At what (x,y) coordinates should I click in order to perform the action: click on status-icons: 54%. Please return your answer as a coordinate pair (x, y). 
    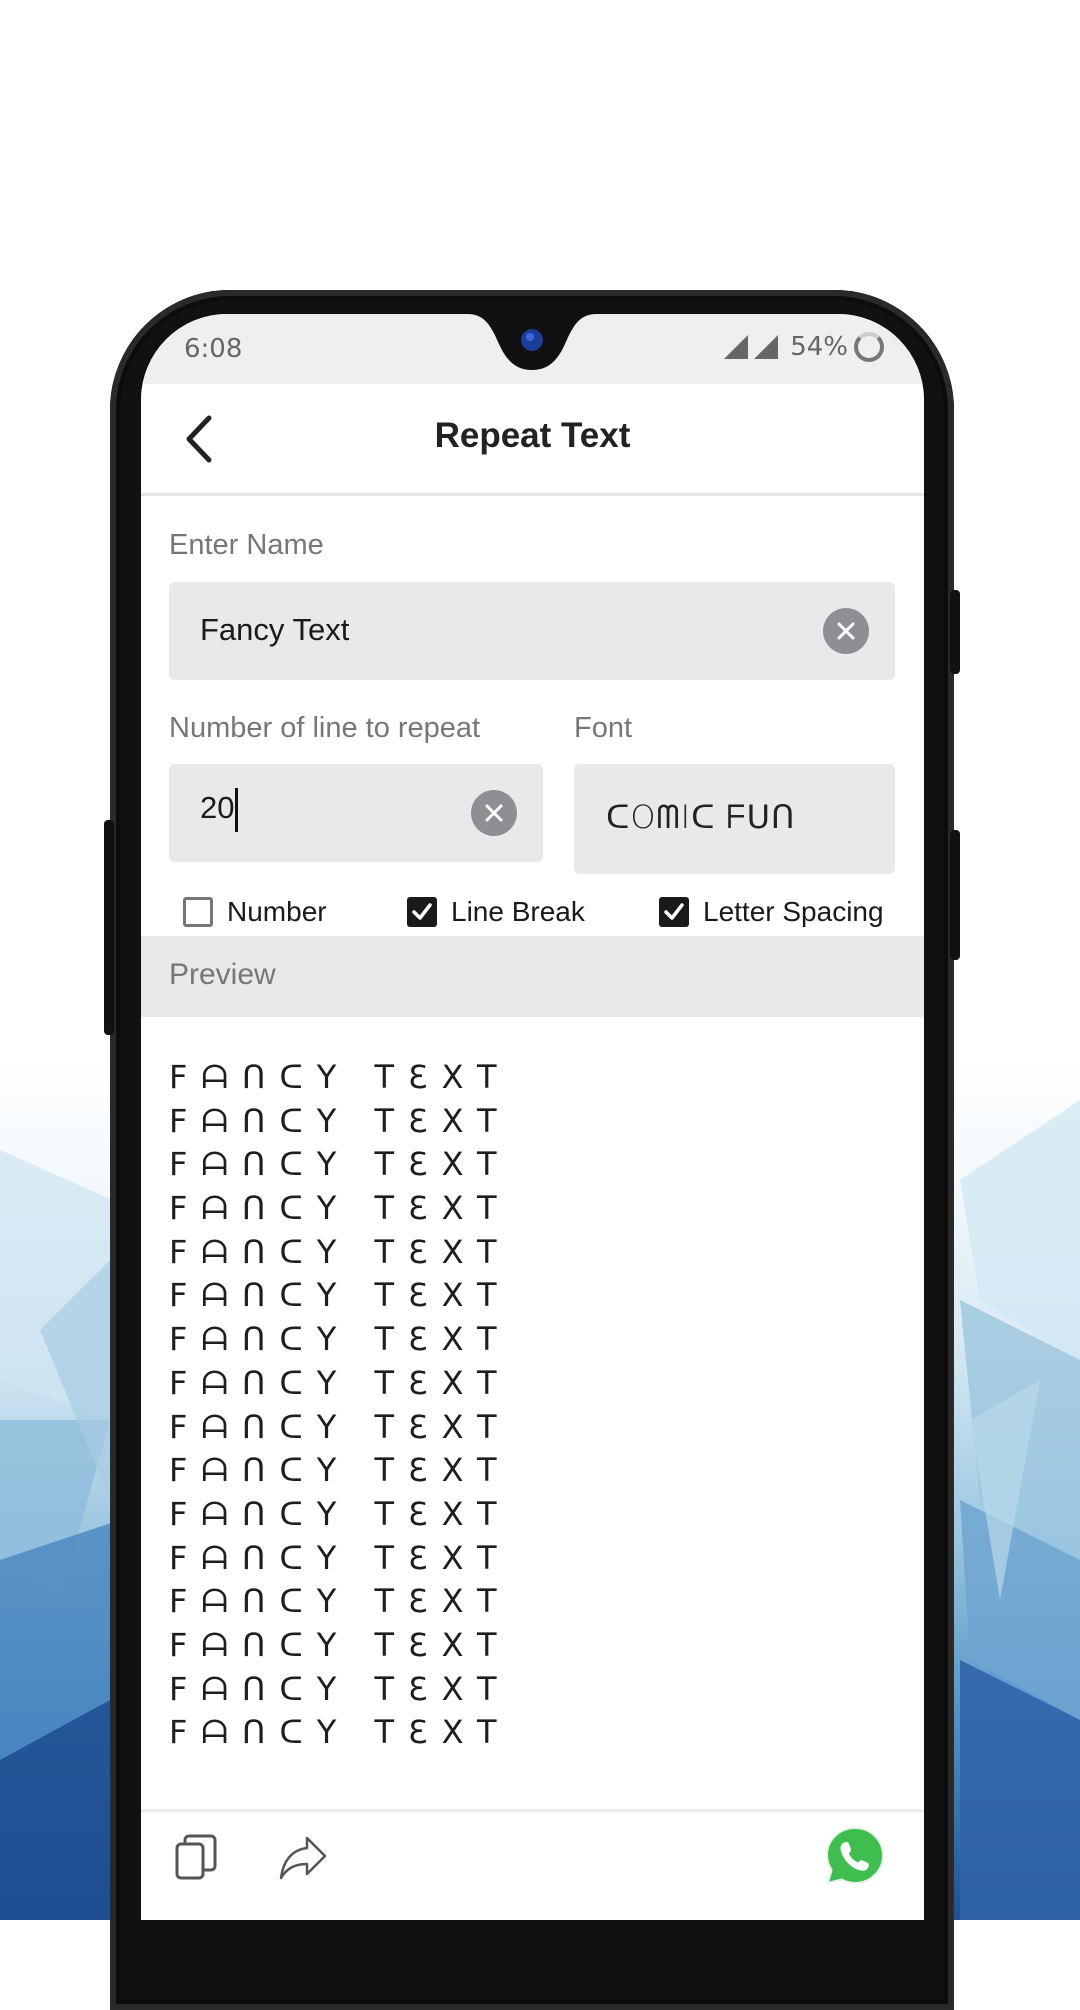
    Looking at the image, I should click on (804, 347).